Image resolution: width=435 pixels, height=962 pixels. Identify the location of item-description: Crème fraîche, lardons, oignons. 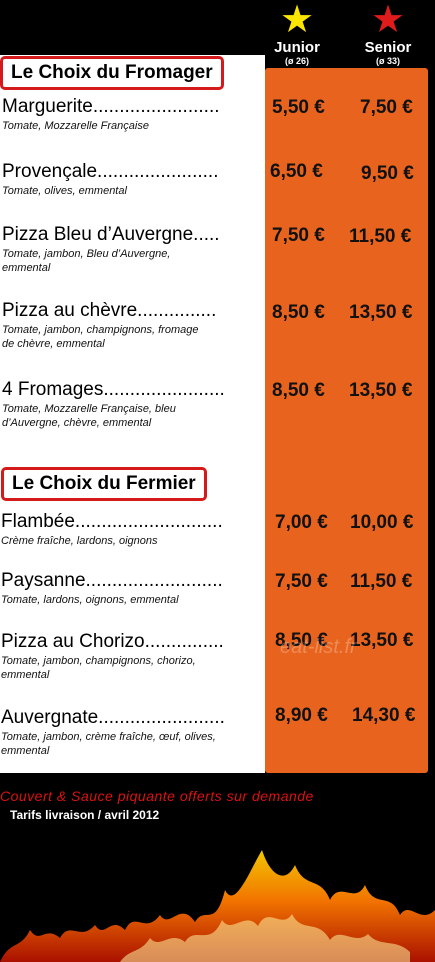
(79, 541).